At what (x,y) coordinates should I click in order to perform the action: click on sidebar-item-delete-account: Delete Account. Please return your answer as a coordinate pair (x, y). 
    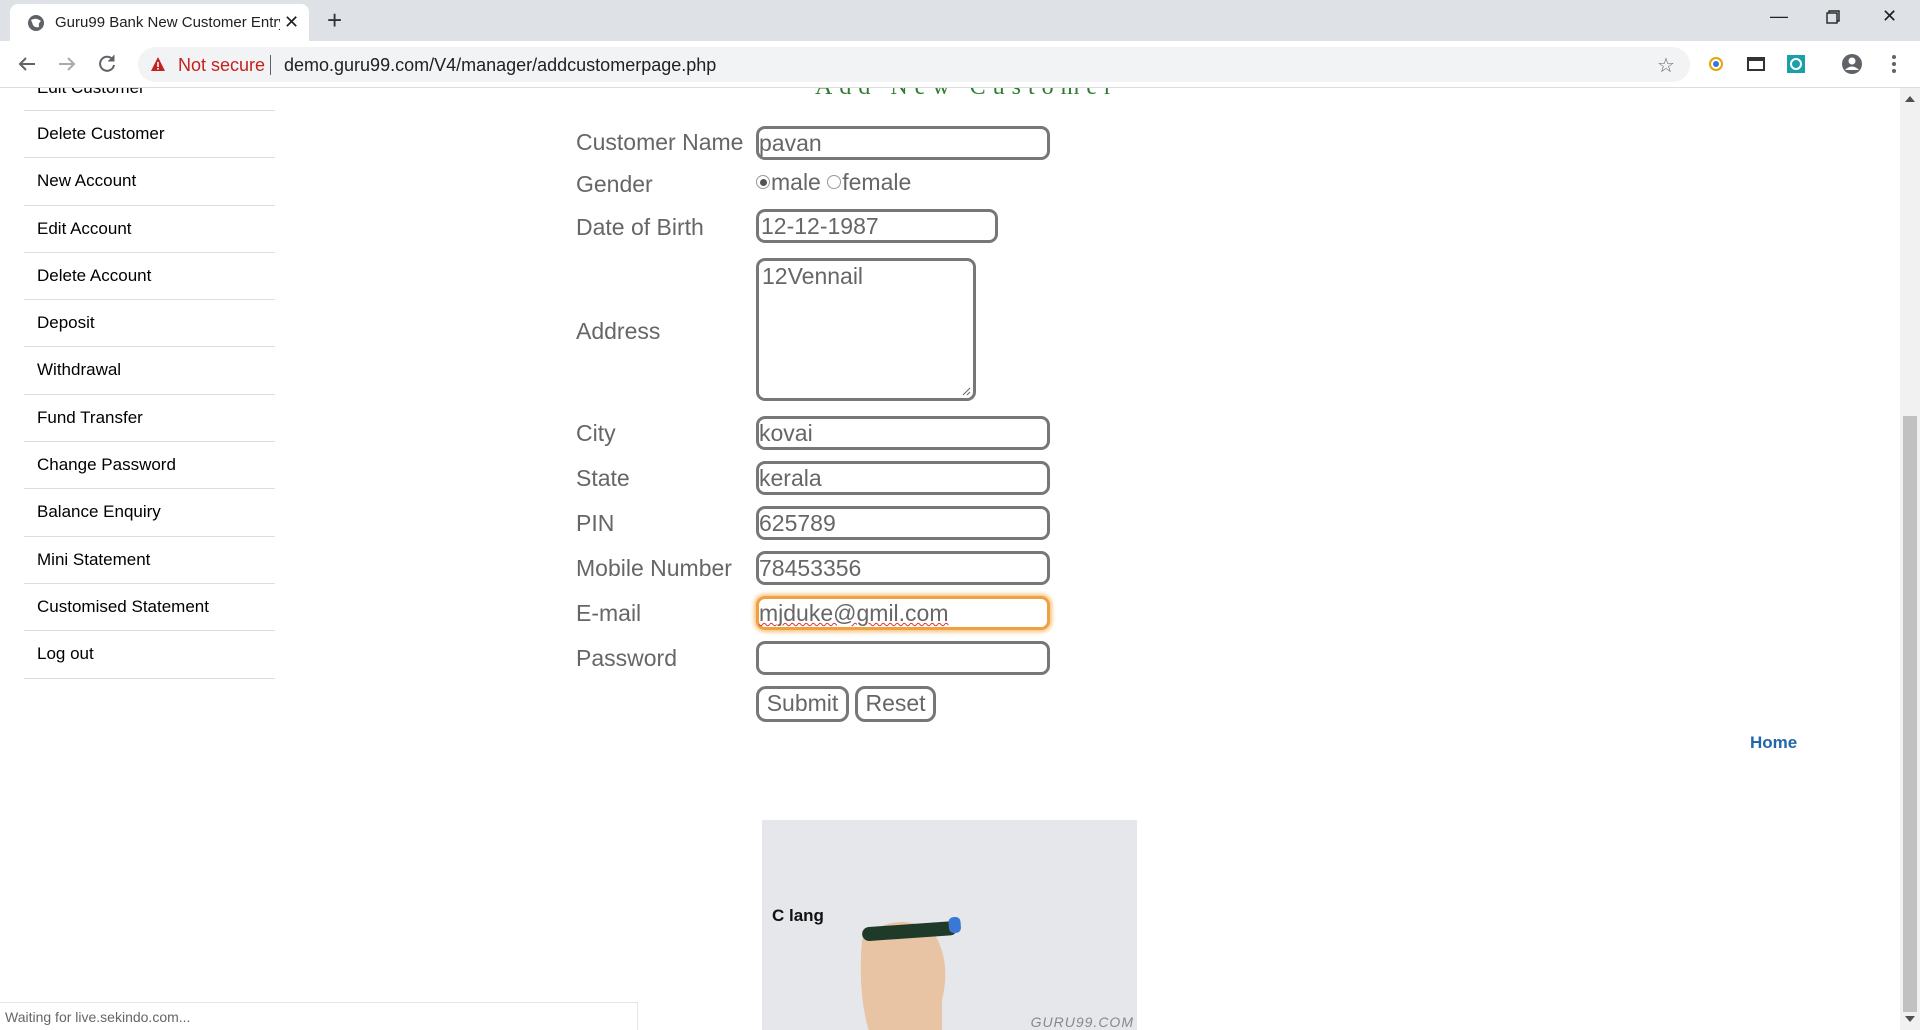
    Looking at the image, I should click on (149, 277).